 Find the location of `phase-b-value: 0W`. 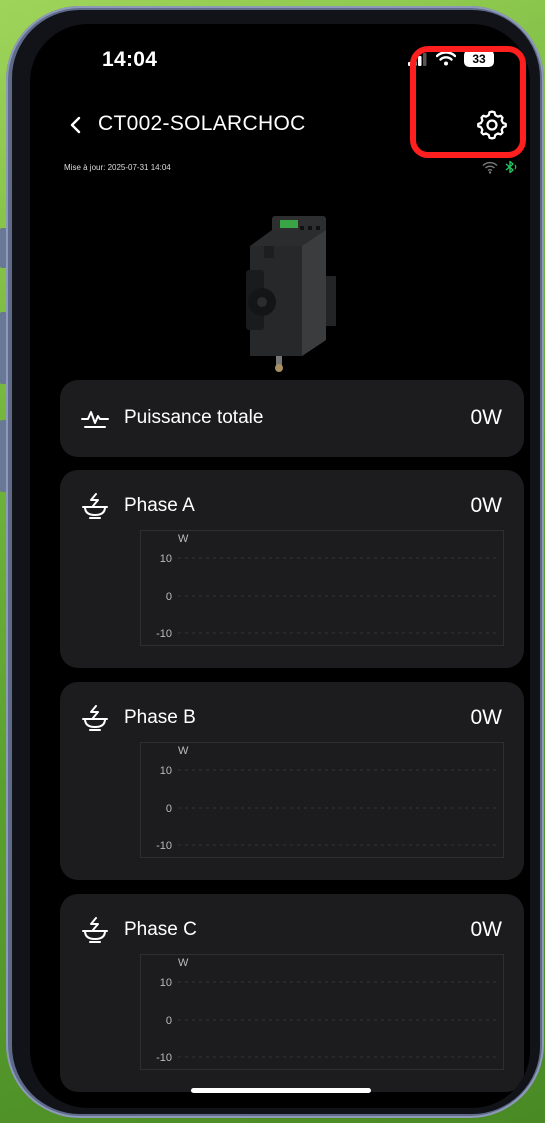

phase-b-value: 0W is located at coordinates (486, 717).